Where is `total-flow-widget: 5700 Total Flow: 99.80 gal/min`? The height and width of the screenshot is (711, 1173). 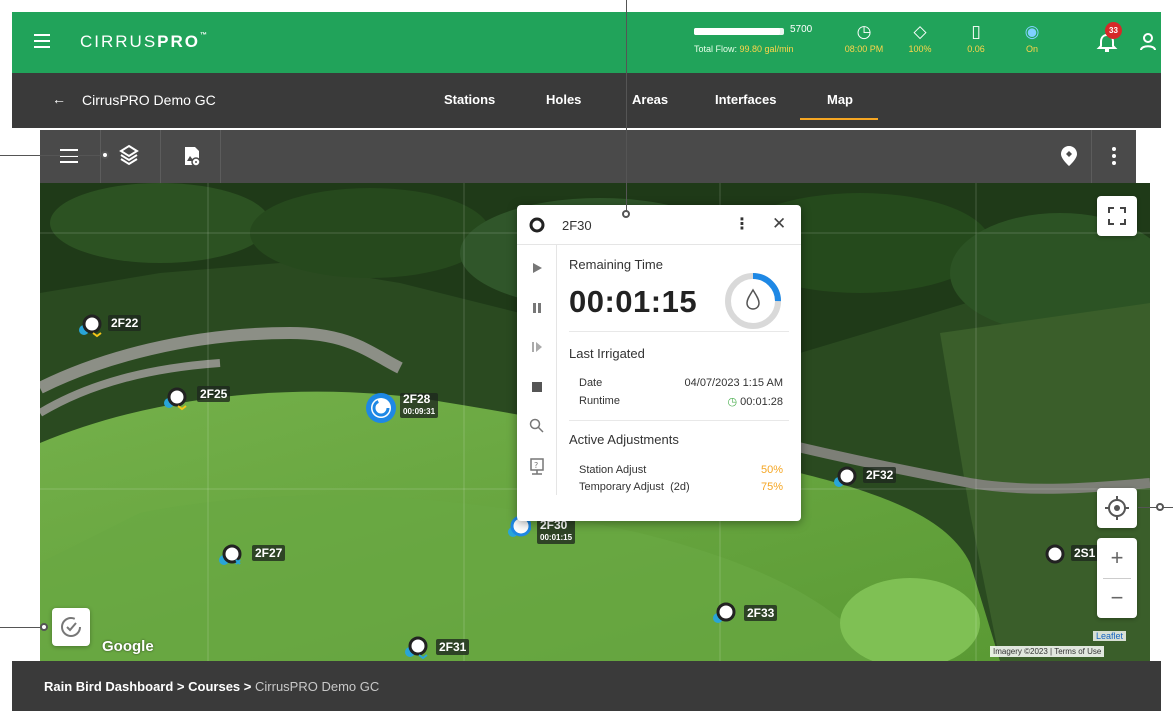 total-flow-widget: 5700 Total Flow: 99.80 gal/min is located at coordinates (760, 42).